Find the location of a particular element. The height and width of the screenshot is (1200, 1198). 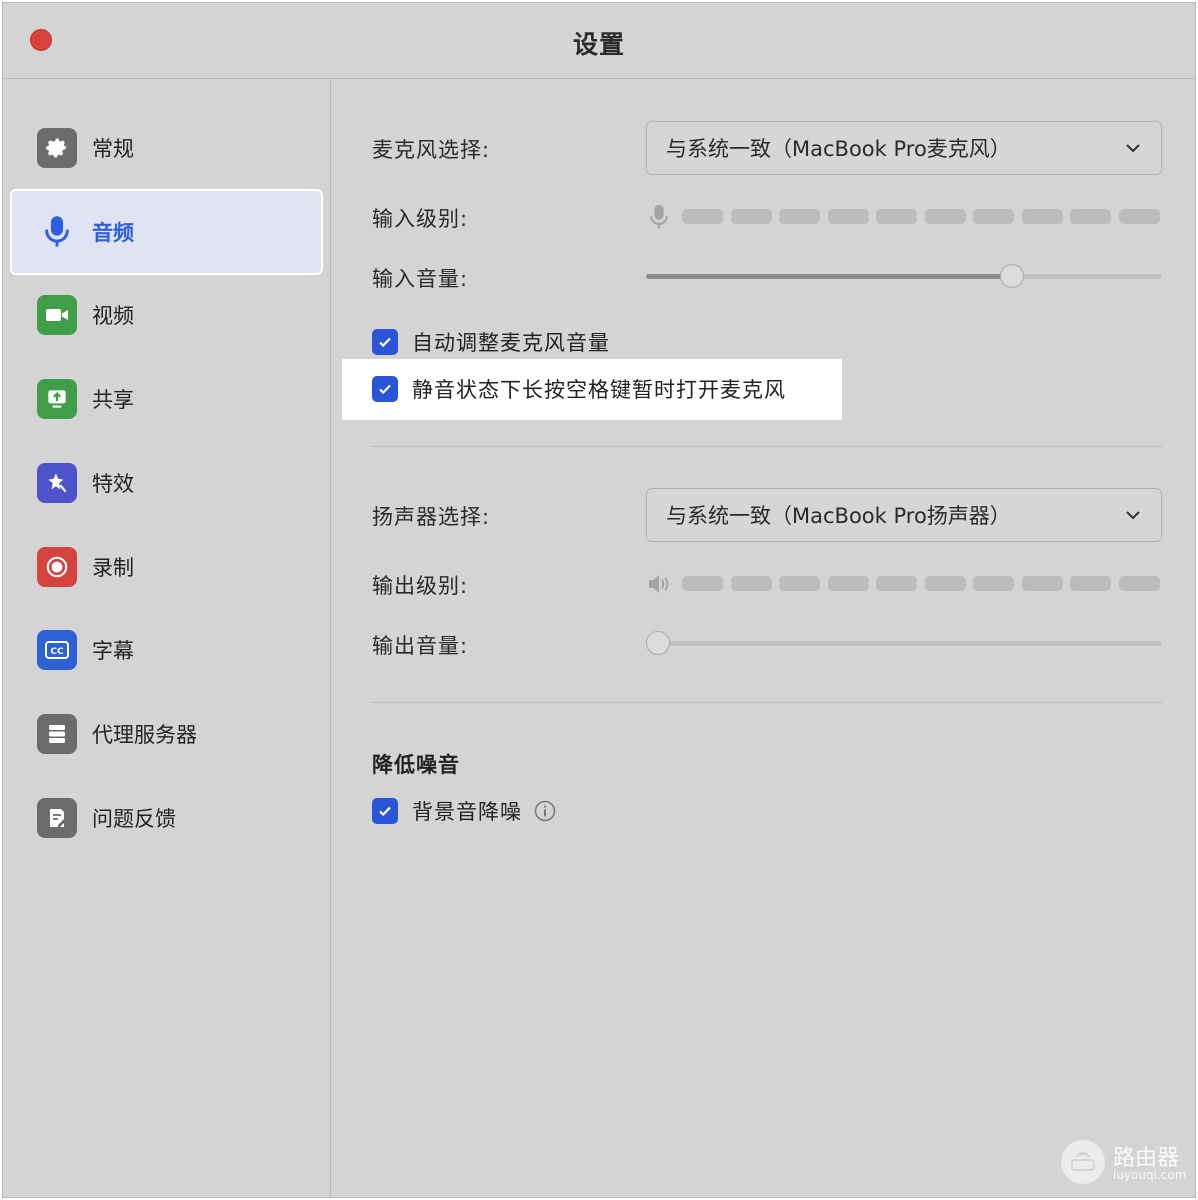

output-level-meter is located at coordinates (904, 583).